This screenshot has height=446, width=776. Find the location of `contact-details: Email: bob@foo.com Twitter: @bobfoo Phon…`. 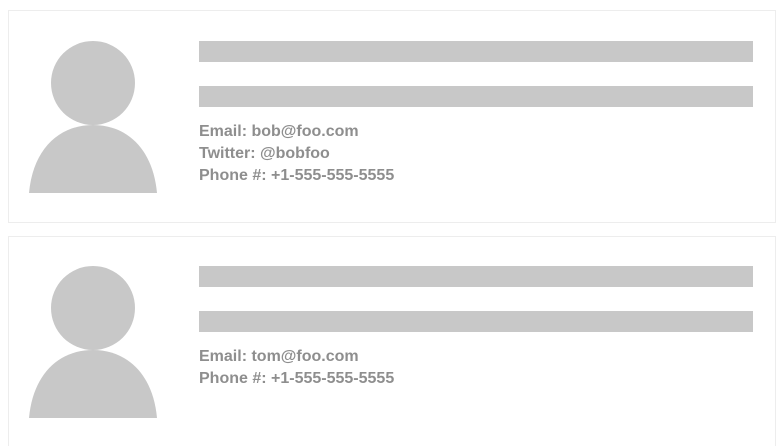

contact-details: Email: bob@foo.com Twitter: @bobfoo Phon… is located at coordinates (296, 154).